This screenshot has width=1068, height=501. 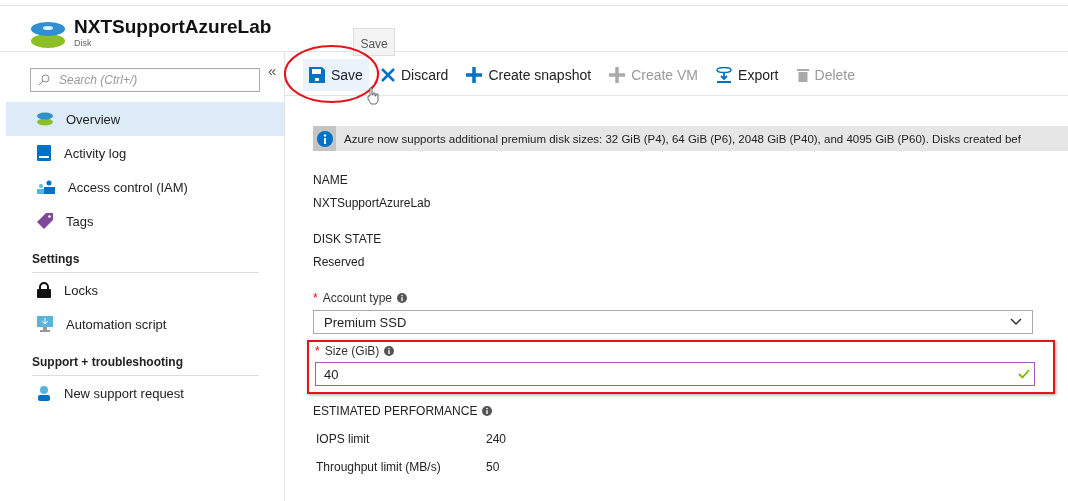 I want to click on section-heading: Settings, so click(x=145, y=262).